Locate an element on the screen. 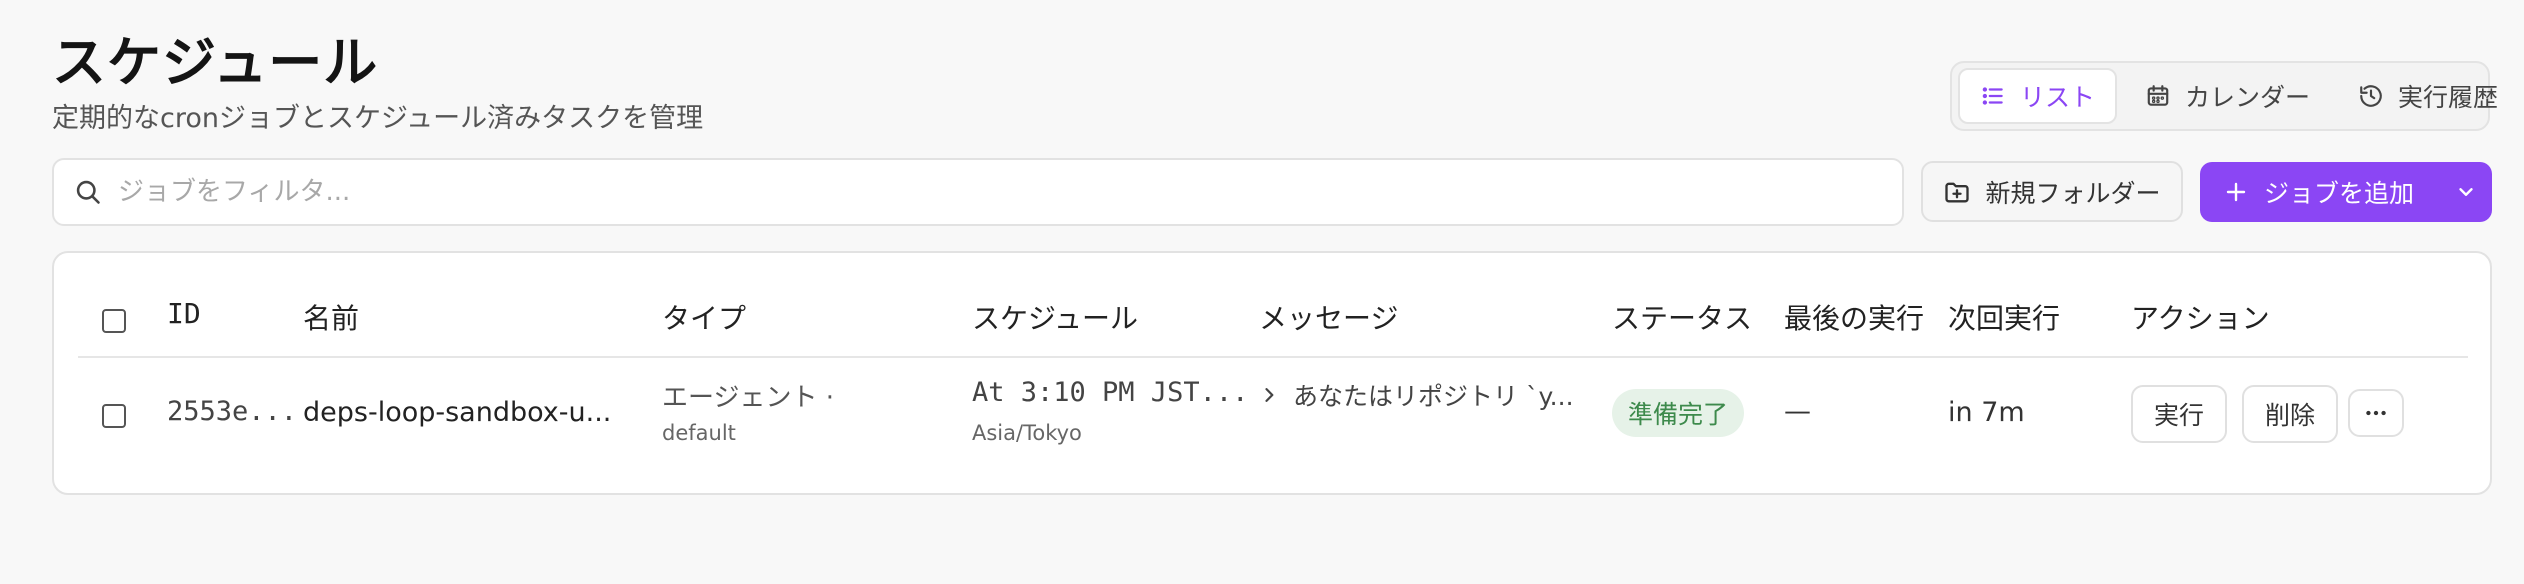 The width and height of the screenshot is (2524, 584). search-box is located at coordinates (978, 192).